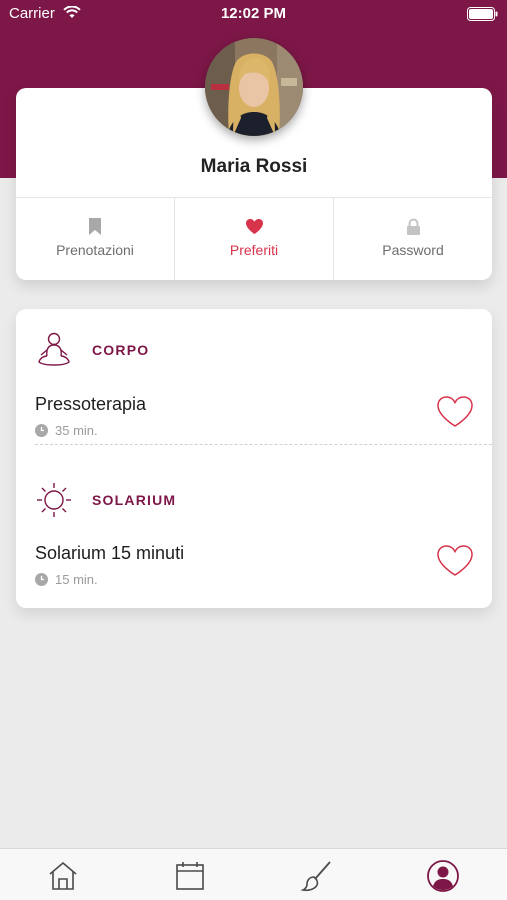 This screenshot has height=900, width=507. Describe the element at coordinates (254, 250) in the screenshot. I see `tab-label: Preferiti` at that location.